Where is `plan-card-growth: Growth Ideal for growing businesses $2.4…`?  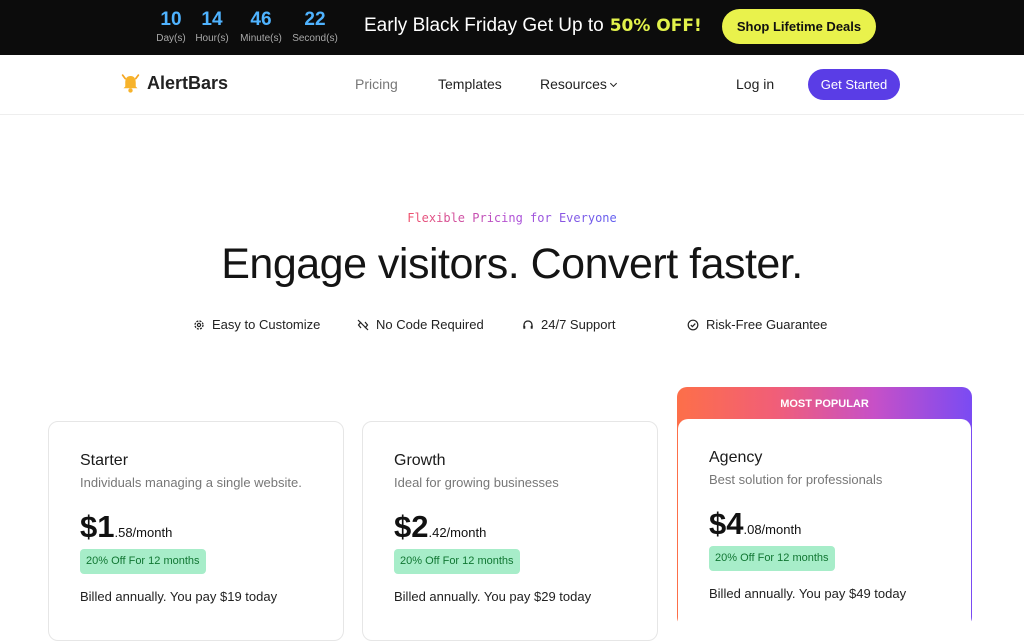
plan-card-growth: Growth Ideal for growing businesses $2.4… is located at coordinates (510, 531).